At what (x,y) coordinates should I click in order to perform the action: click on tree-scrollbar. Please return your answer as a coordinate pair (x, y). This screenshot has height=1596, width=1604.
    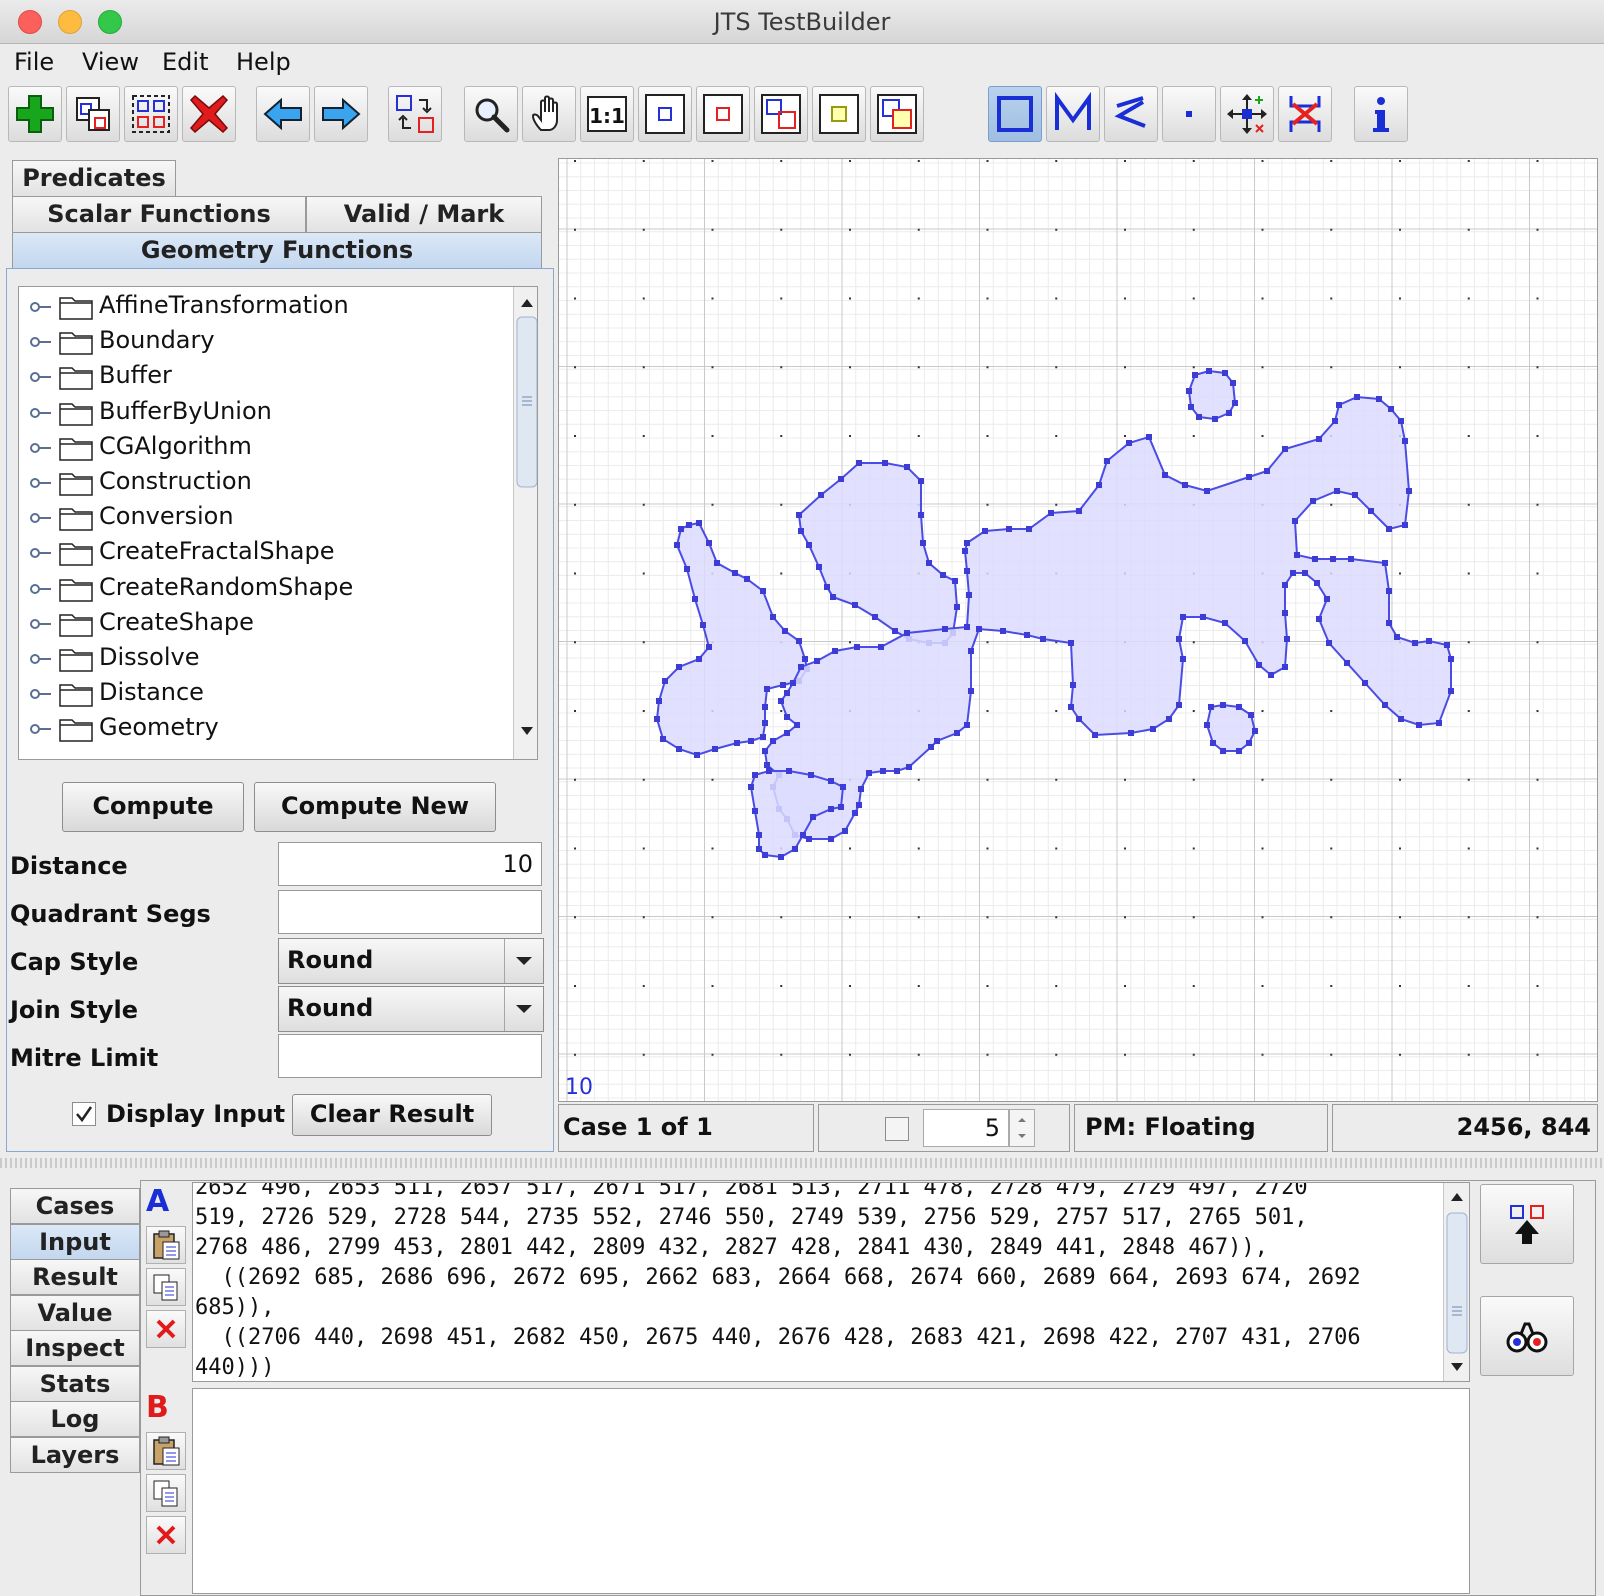
    Looking at the image, I should click on (525, 523).